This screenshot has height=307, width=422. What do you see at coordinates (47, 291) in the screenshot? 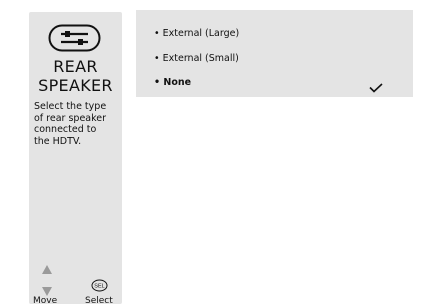
I see `down-arrow-icon` at bounding box center [47, 291].